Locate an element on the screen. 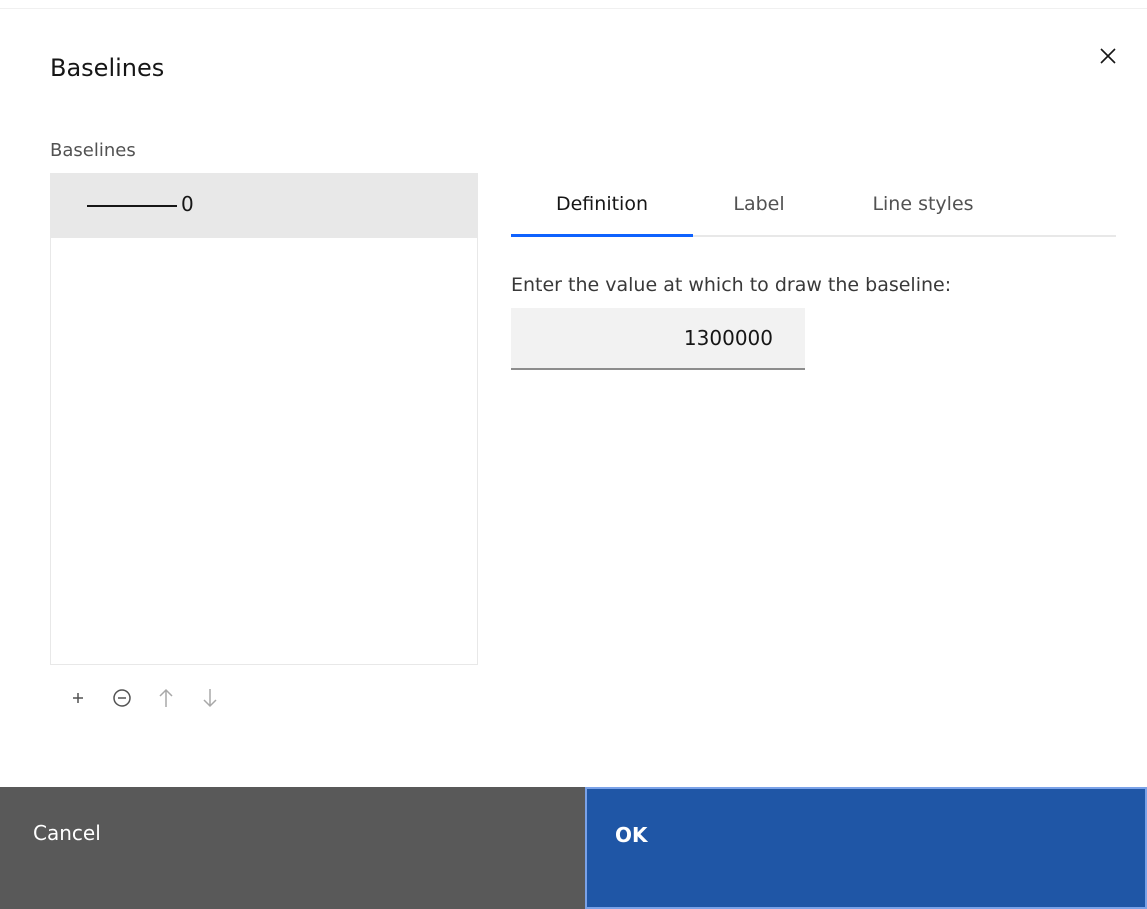 This screenshot has height=909, width=1147. tab-definition: Definition is located at coordinates (602, 203).